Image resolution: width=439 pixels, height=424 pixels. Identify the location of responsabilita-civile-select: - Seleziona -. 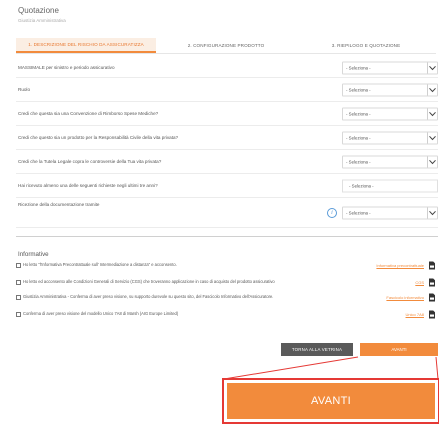
(390, 137).